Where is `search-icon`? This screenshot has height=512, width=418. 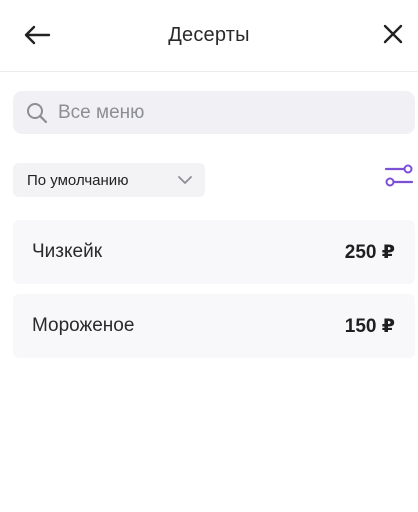
search-icon is located at coordinates (37, 112).